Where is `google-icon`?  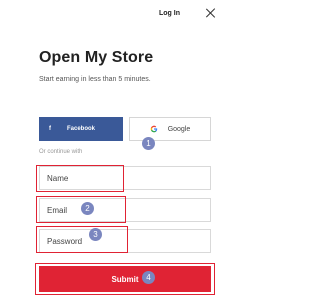
google-icon is located at coordinates (153, 129).